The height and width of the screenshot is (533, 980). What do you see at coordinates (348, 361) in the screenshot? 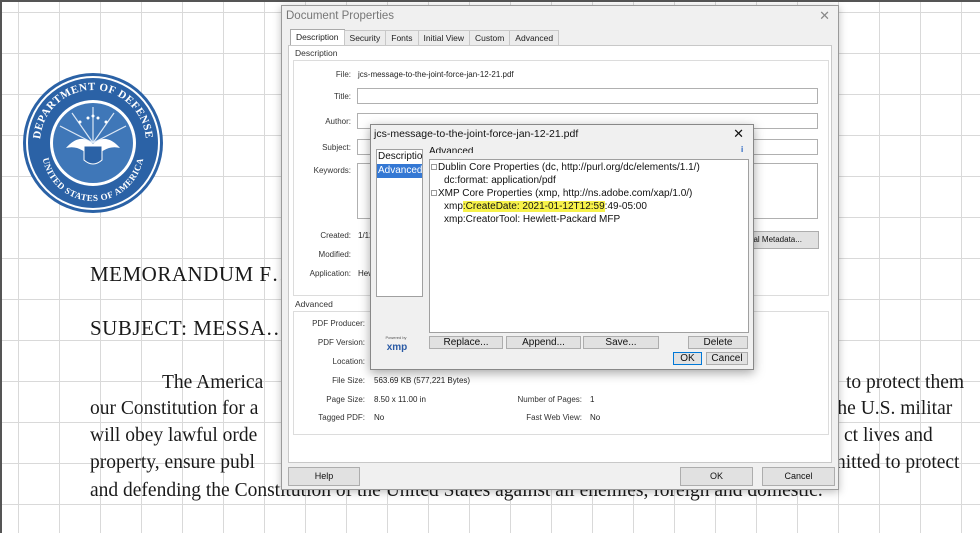
I see `location-label: Location:` at bounding box center [348, 361].